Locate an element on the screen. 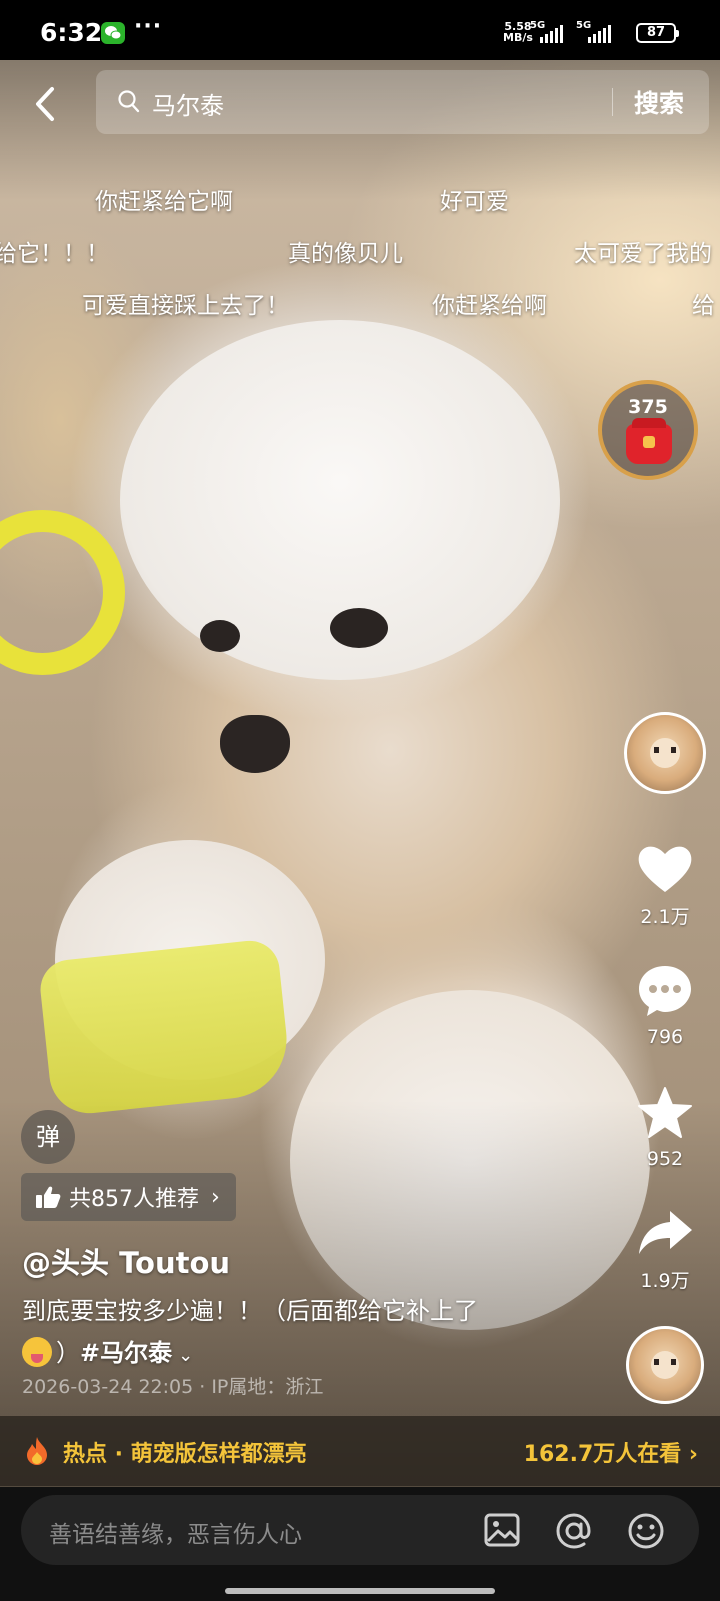 The width and height of the screenshot is (720, 1601). toy-ring-image is located at coordinates (62, 592).